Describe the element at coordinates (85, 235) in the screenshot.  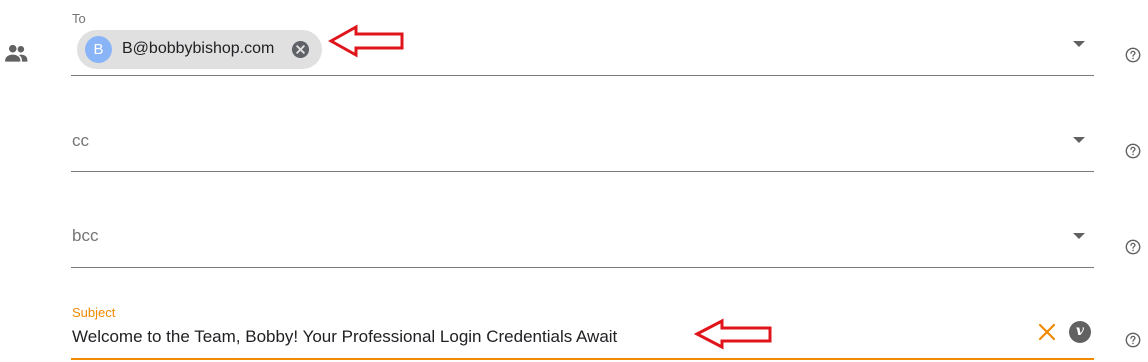
I see `bcc-placeholder: bcc` at that location.